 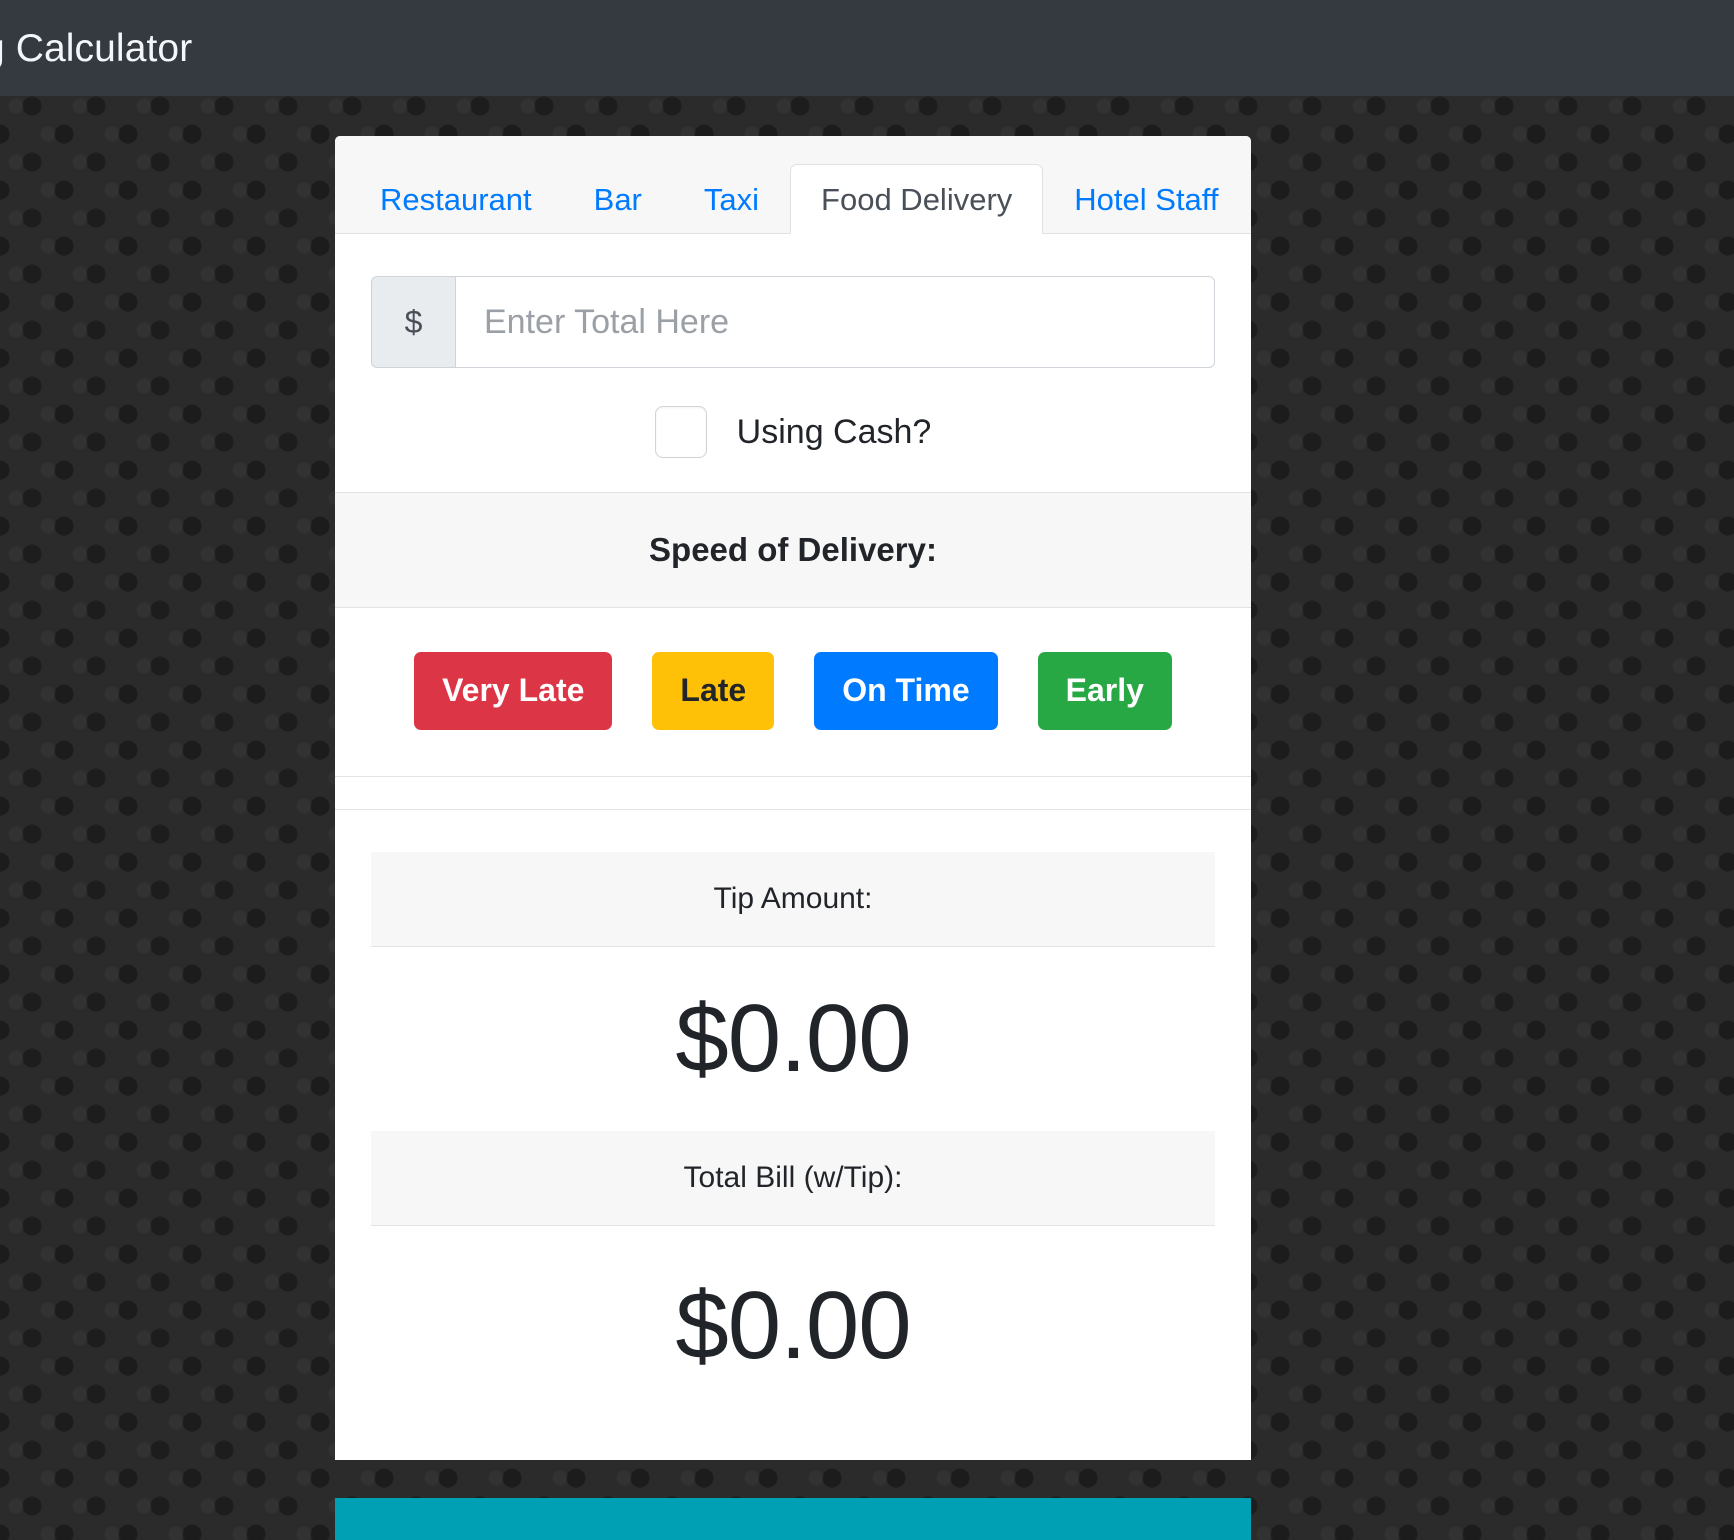 I want to click on tab-food-delivery: Food Delivery, so click(x=917, y=199).